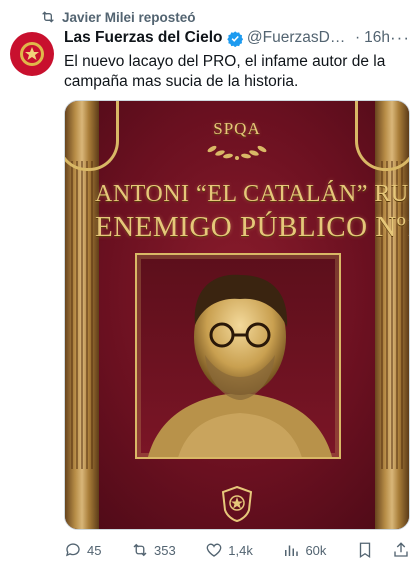  What do you see at coordinates (237, 152) in the screenshot?
I see `laurel-wreath-icon` at bounding box center [237, 152].